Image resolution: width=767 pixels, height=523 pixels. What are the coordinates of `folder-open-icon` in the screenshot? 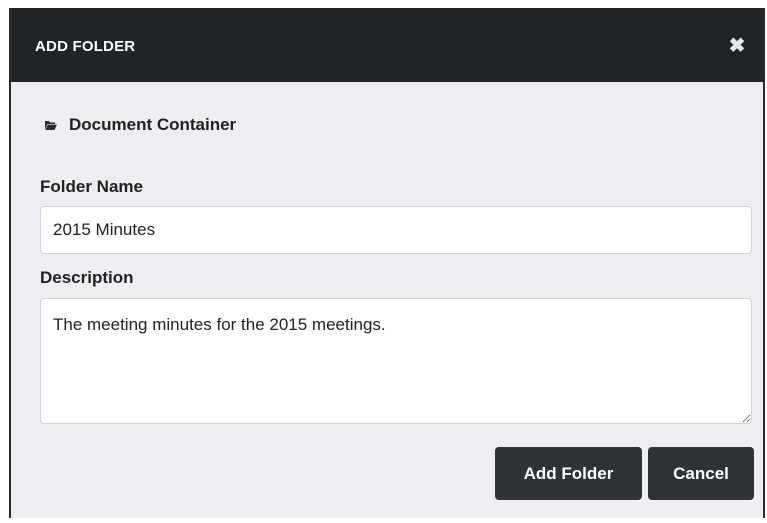 It's located at (51, 125).